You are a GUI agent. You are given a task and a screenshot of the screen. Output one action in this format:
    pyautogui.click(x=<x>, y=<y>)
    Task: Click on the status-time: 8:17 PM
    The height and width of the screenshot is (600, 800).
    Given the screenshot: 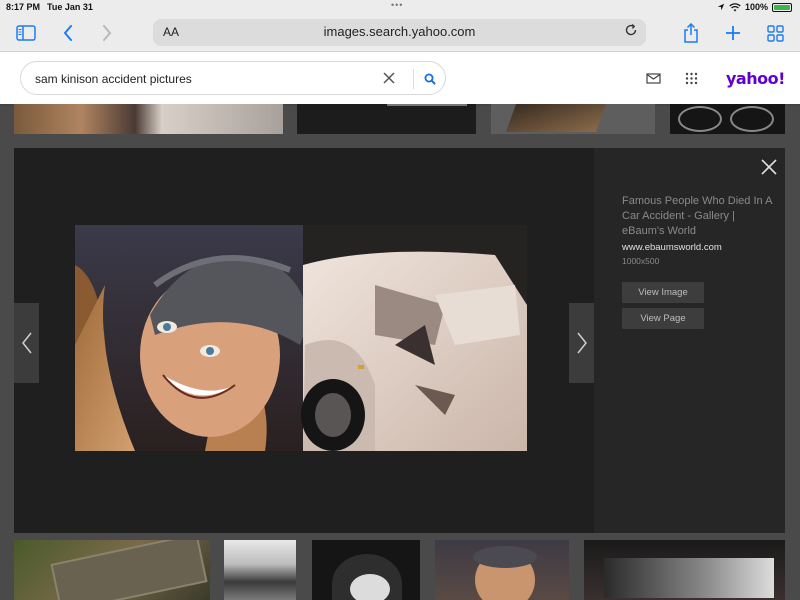 What is the action you would take?
    pyautogui.click(x=23, y=7)
    